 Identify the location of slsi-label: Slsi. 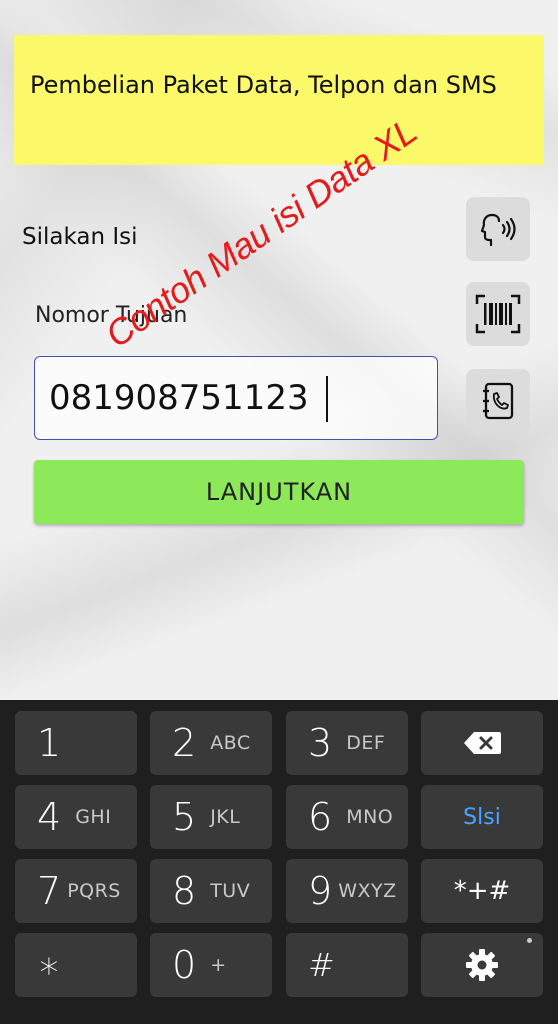
(482, 817).